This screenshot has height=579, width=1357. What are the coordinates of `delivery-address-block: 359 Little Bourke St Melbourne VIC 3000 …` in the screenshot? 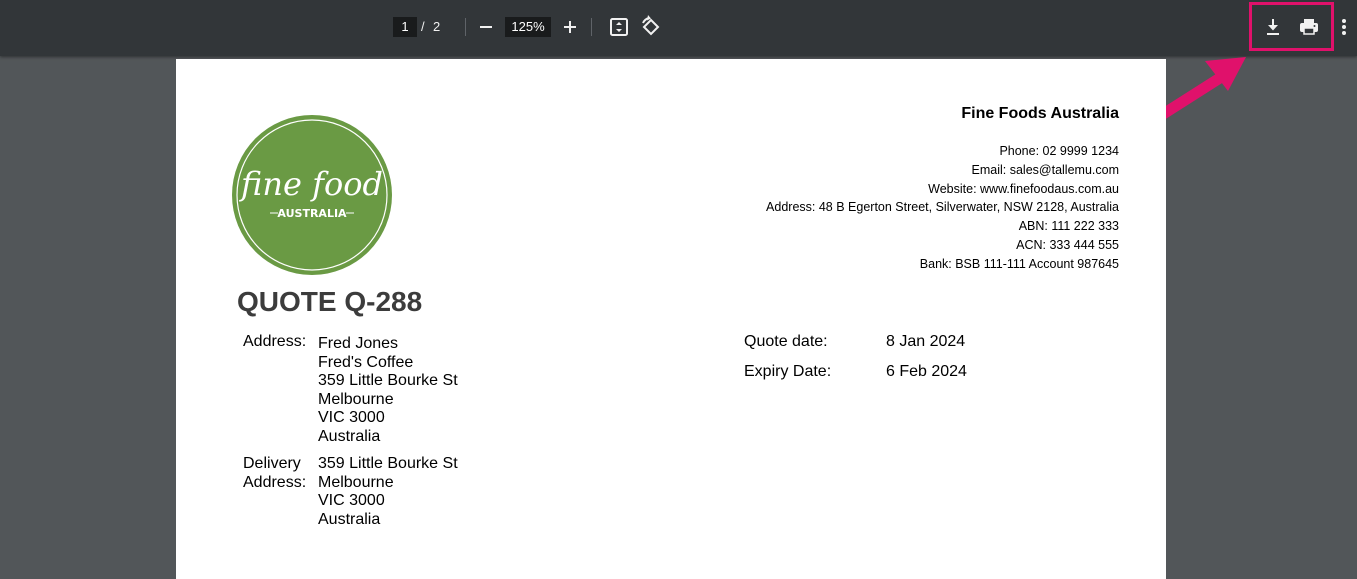 It's located at (388, 492).